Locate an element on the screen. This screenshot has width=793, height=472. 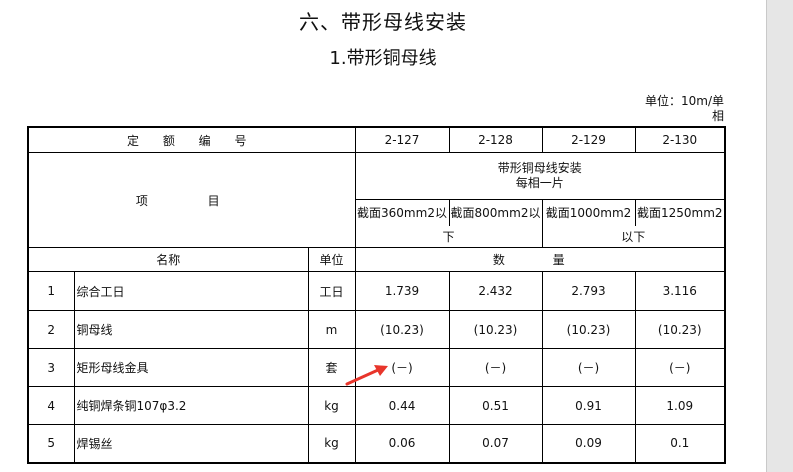
row-number: 1 is located at coordinates (51, 291).